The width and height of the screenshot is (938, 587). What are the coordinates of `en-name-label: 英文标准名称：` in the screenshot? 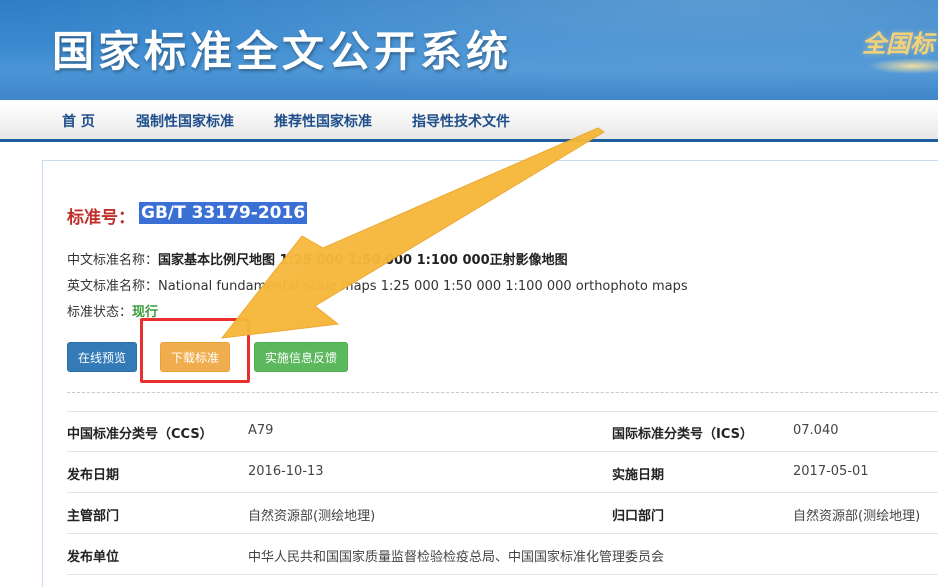 It's located at (113, 286).